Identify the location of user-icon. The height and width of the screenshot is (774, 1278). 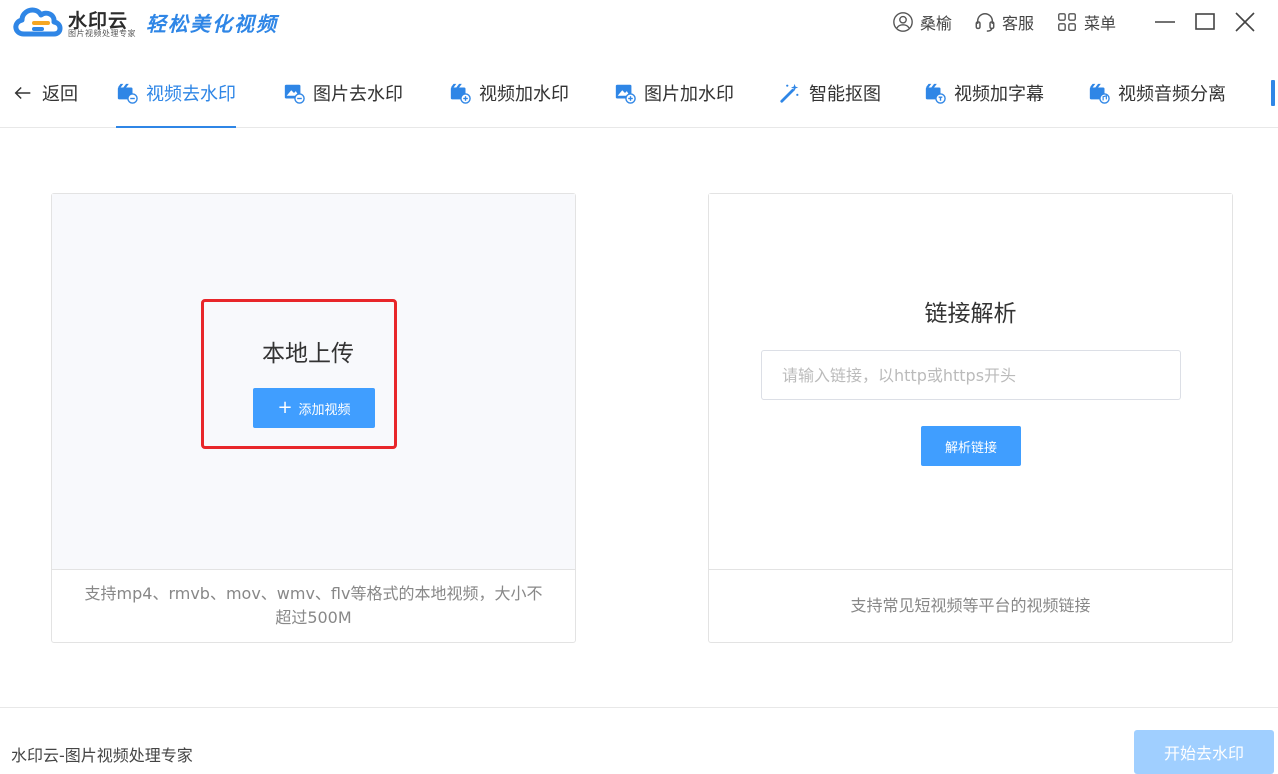
(903, 22).